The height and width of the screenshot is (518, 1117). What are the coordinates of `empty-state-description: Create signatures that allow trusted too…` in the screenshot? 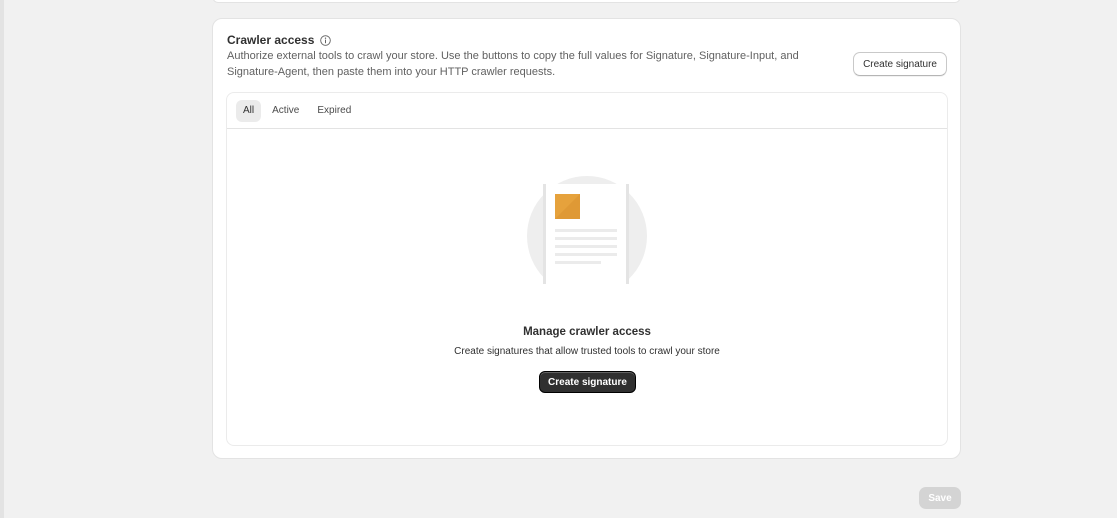 It's located at (587, 351).